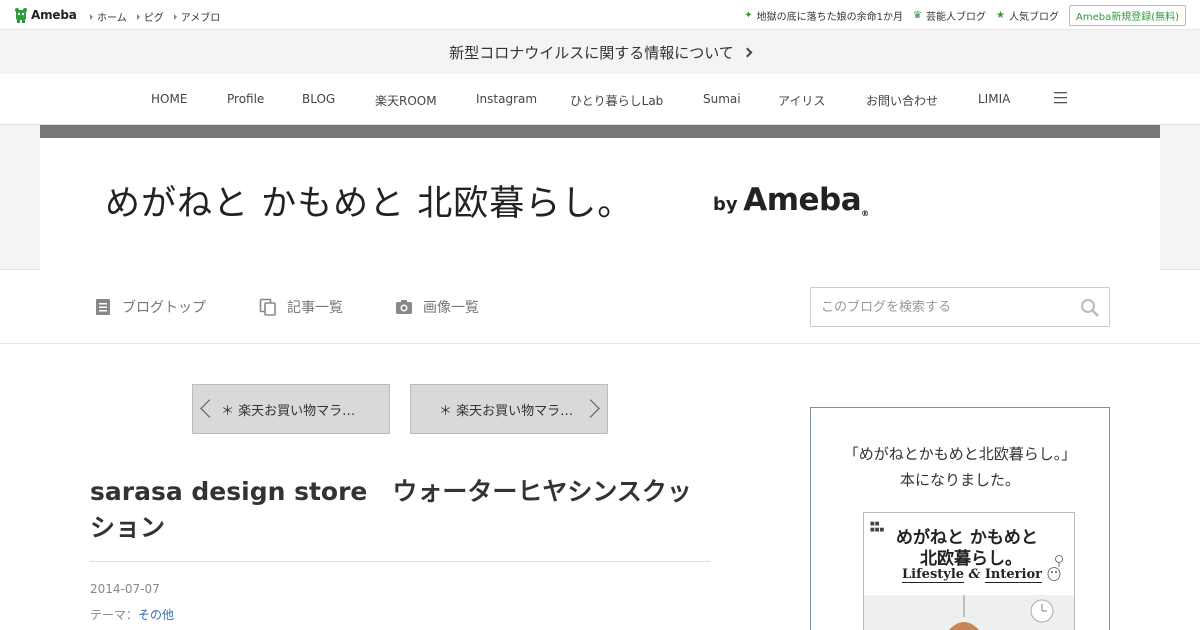  What do you see at coordinates (506, 99) in the screenshot?
I see `nav-instagram: Instagram` at bounding box center [506, 99].